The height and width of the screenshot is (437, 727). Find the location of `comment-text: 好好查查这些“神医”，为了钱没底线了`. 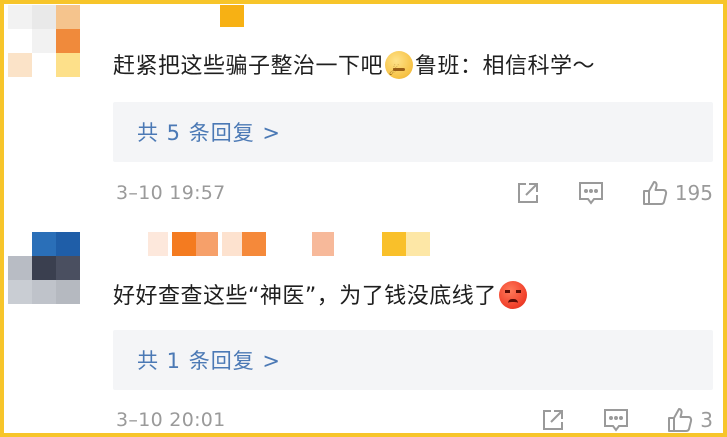

comment-text: 好好查查这些“神医”，为了钱没底线了 is located at coordinates (321, 297).